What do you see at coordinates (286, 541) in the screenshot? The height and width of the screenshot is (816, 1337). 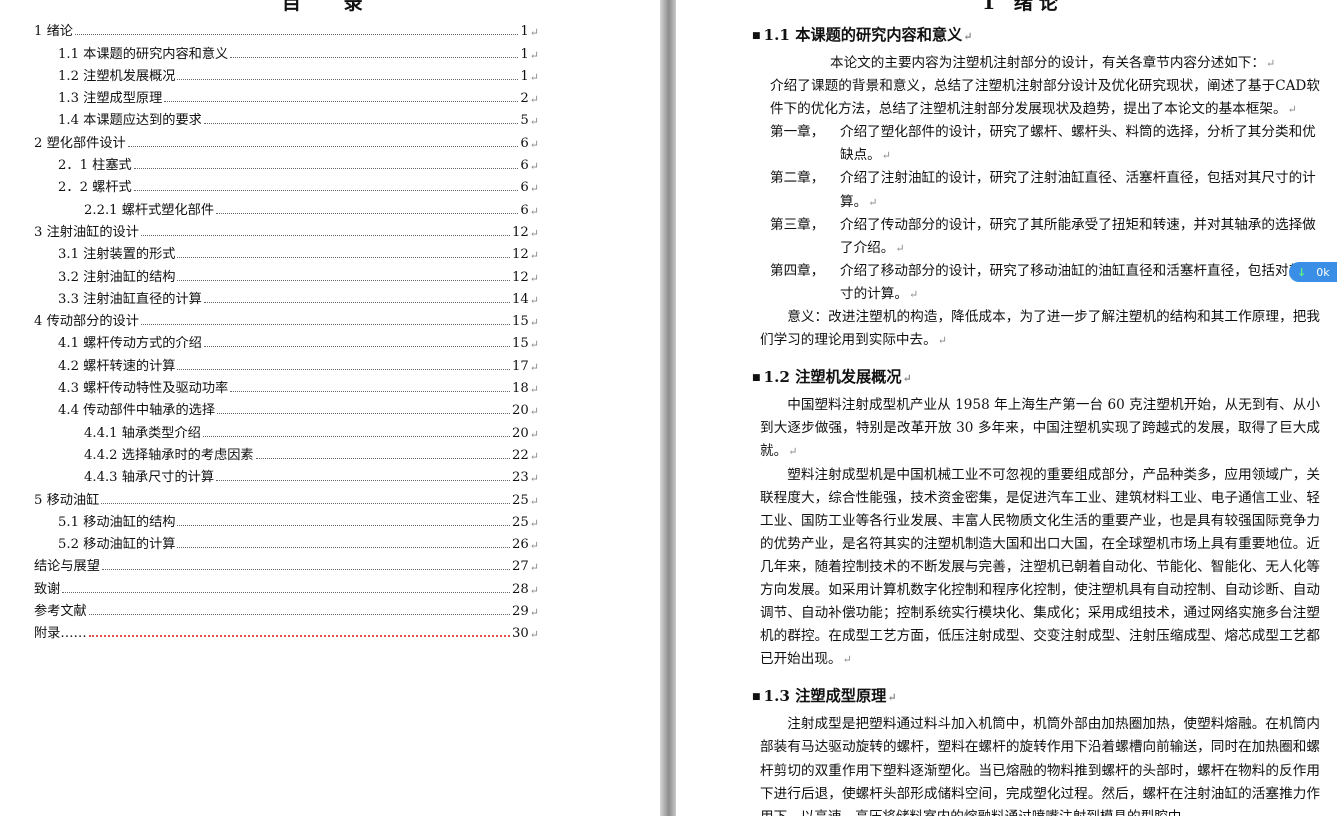 I see `toc-entry: 5.2 移动油缸的计算 26 ↵` at bounding box center [286, 541].